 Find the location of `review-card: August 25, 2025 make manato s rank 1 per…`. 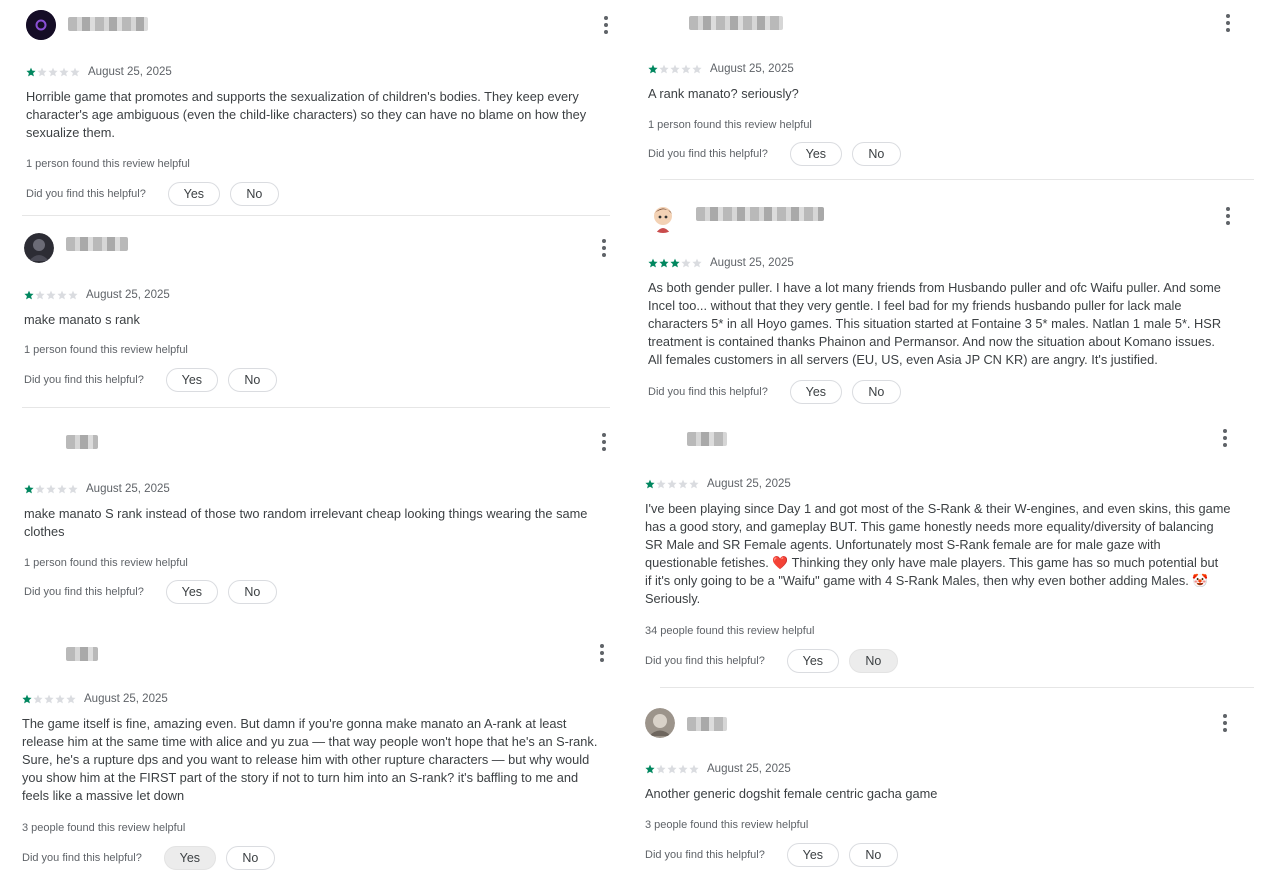

review-card: August 25, 2025 make manato s rank 1 per… is located at coordinates (316, 315).